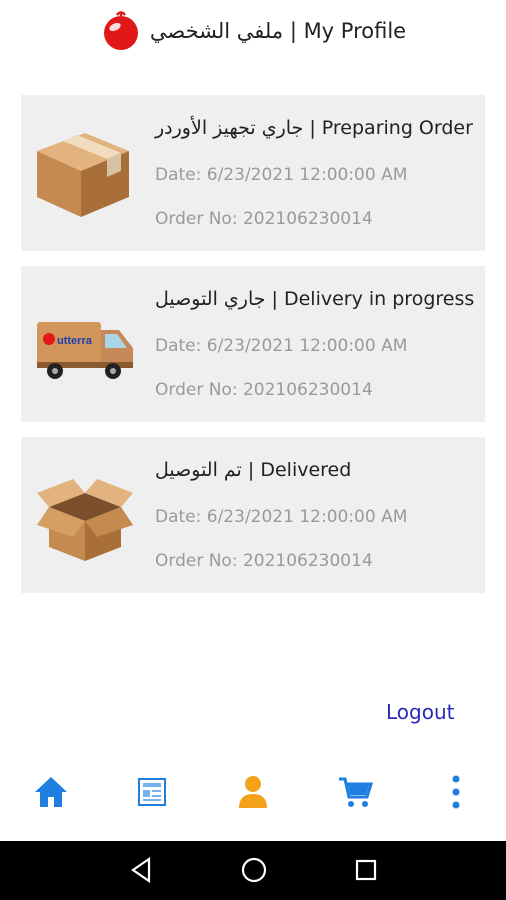  Describe the element at coordinates (120, 30) in the screenshot. I see `ornament-logo-icon` at that location.